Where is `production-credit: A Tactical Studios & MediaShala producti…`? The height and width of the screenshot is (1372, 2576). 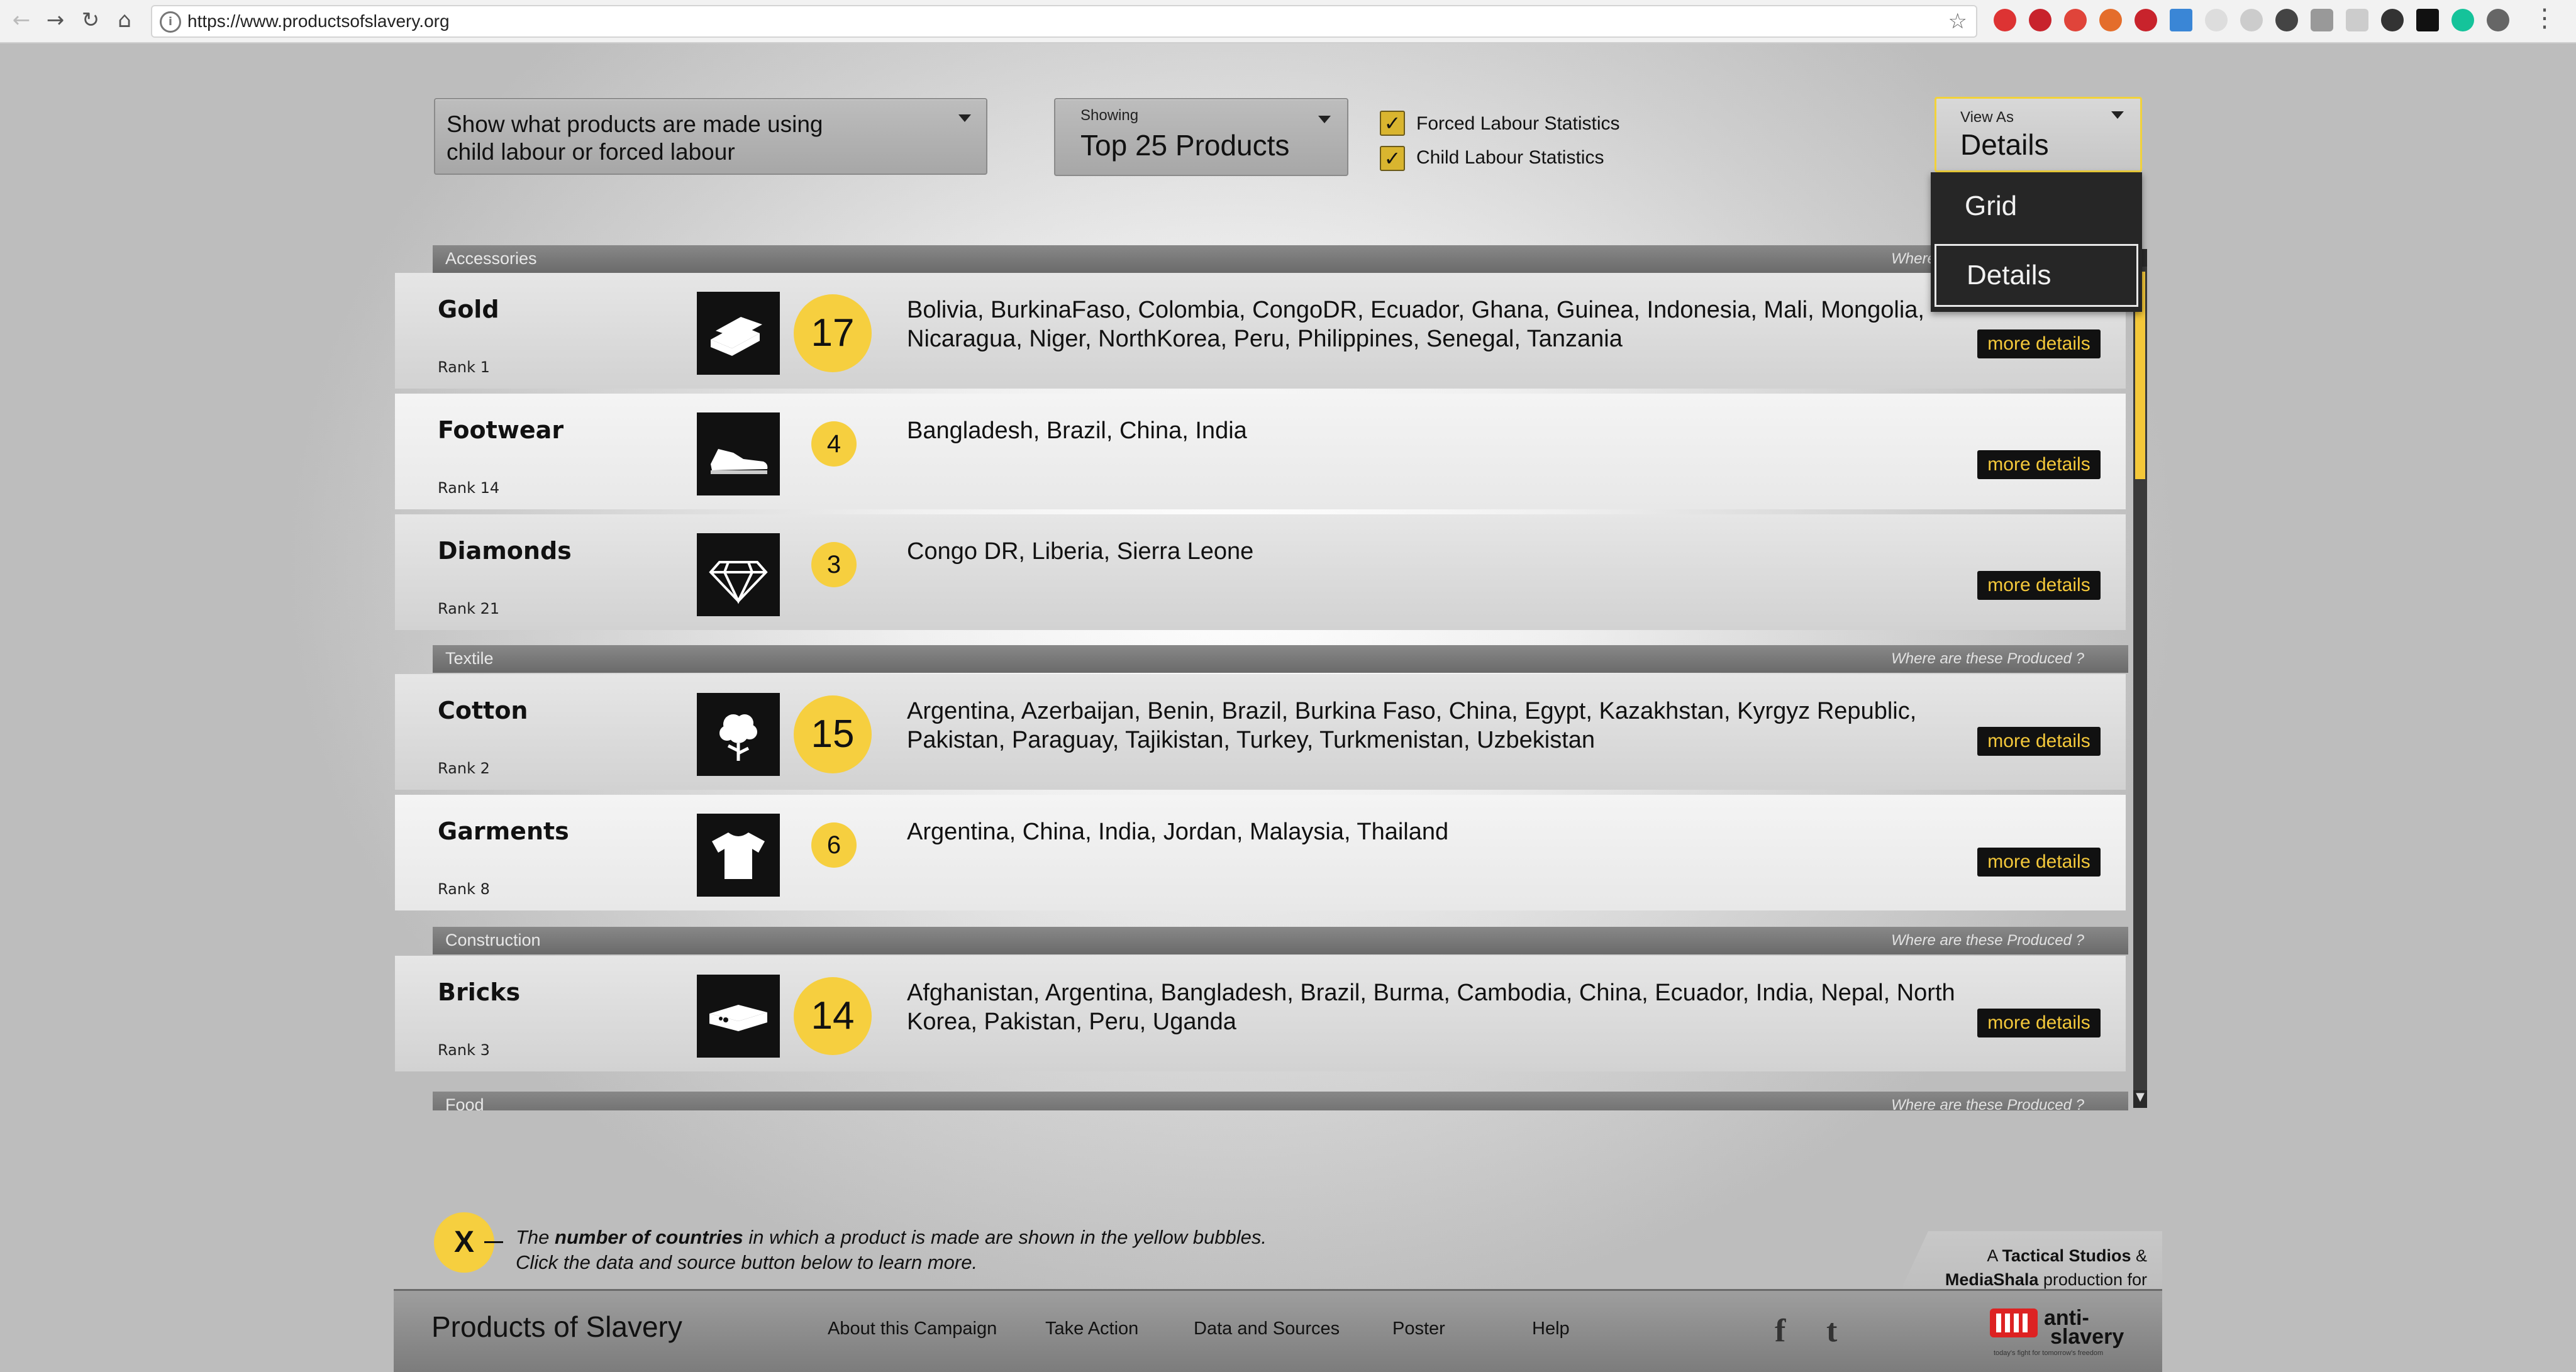
production-credit: A Tactical Studios & MediaShala producti… is located at coordinates (2035, 1268).